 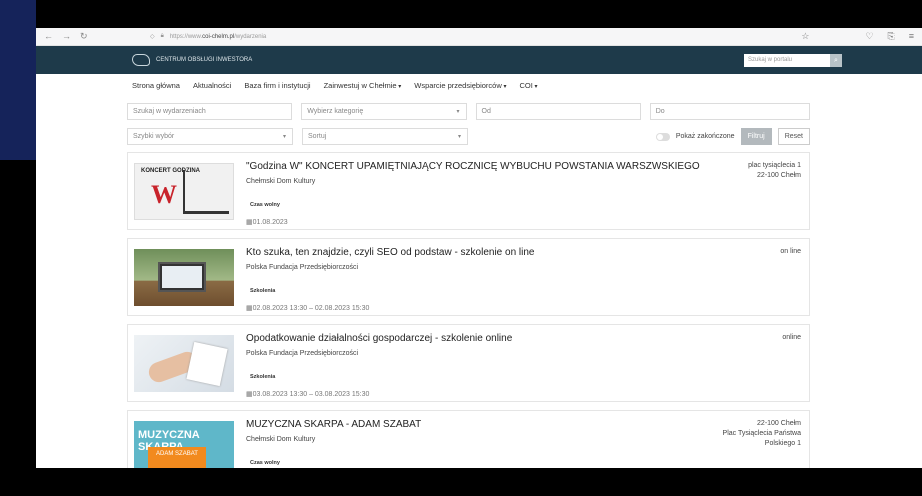 I want to click on date-from-input: Od, so click(x=558, y=111).